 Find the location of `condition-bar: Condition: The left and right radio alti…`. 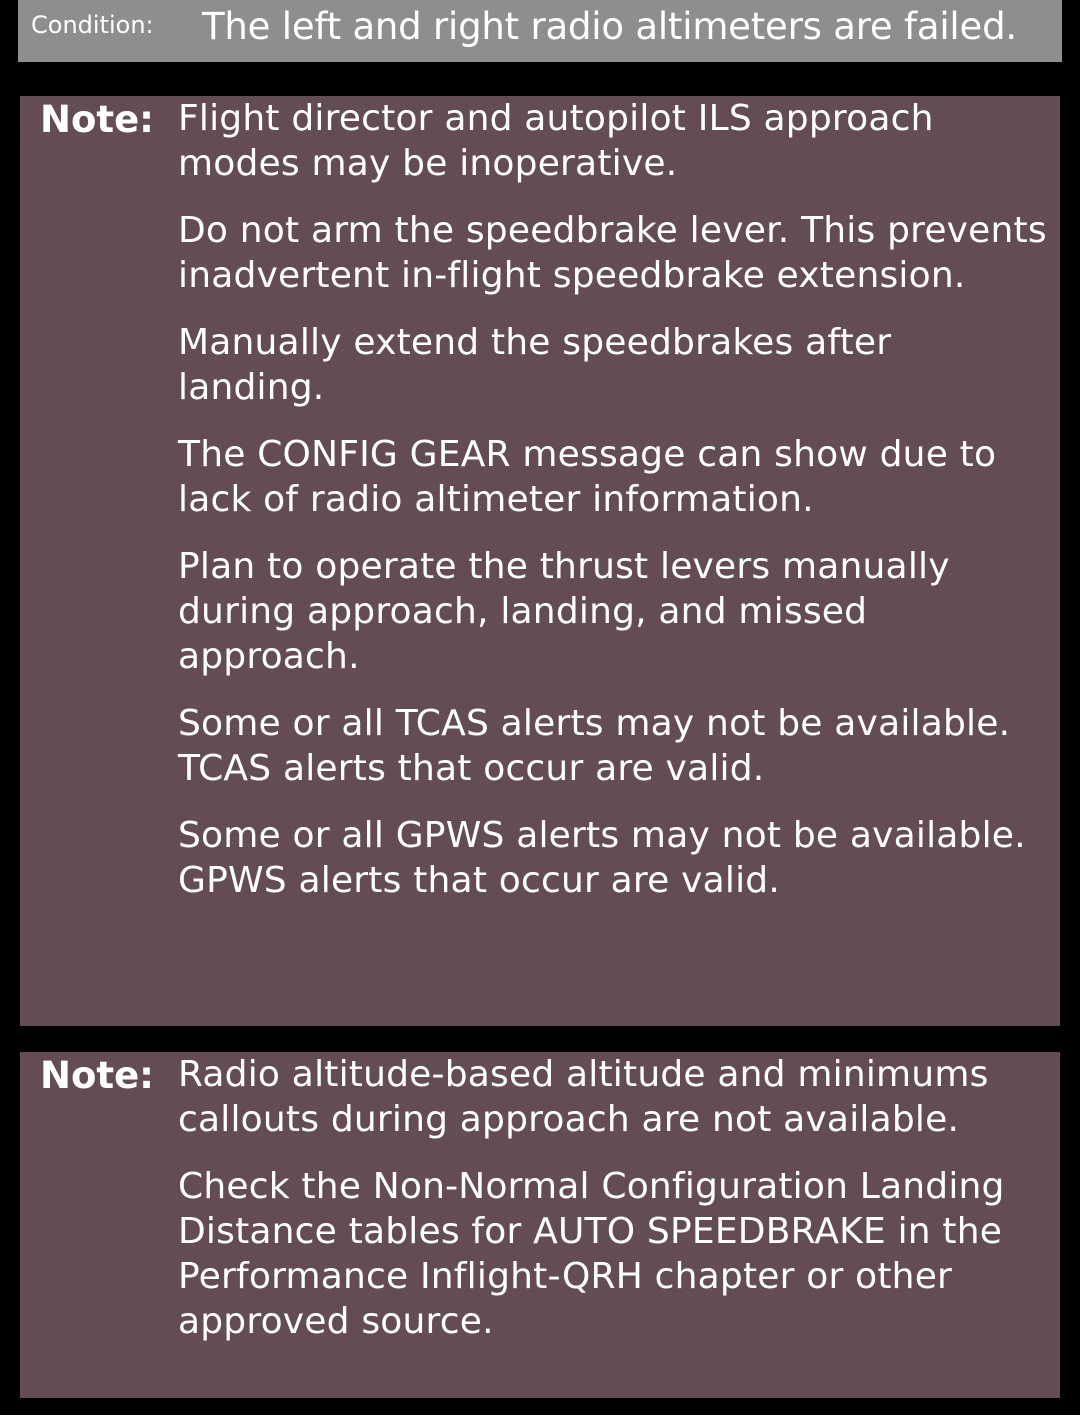

condition-bar: Condition: The left and right radio alti… is located at coordinates (540, 31).